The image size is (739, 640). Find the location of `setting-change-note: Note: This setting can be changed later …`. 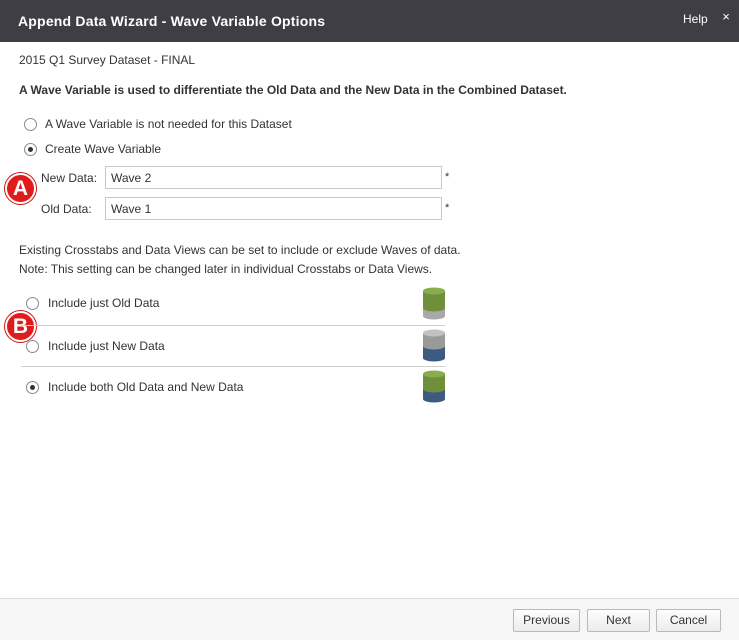

setting-change-note: Note: This setting can be changed later … is located at coordinates (226, 269).